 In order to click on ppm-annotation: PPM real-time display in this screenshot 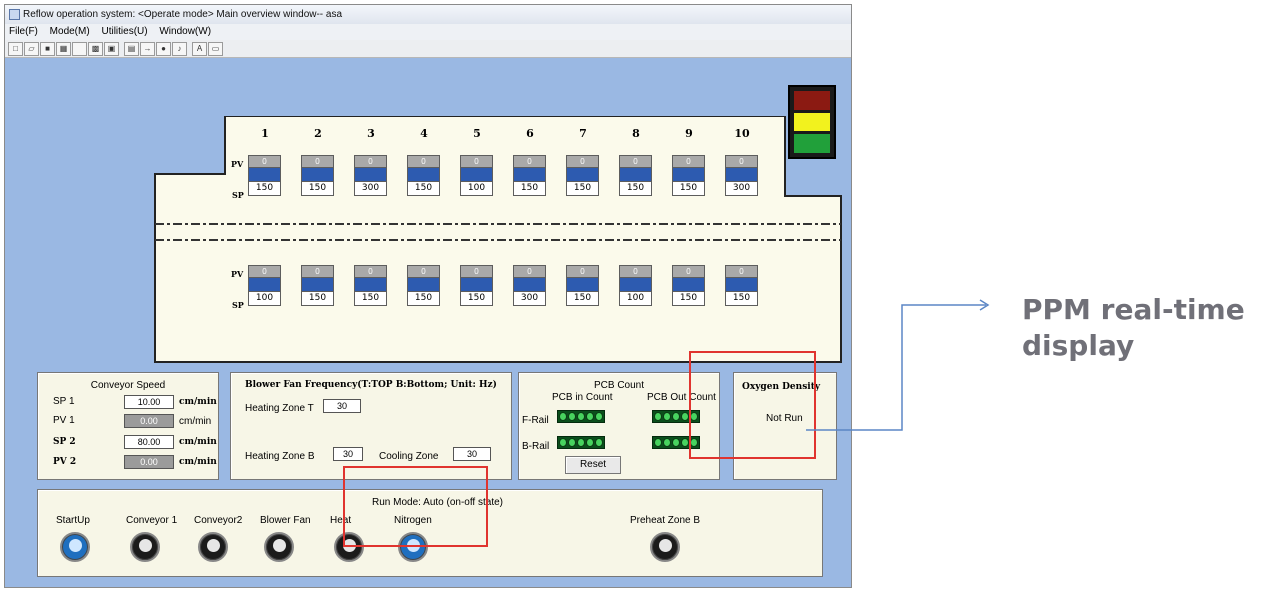, I will do `click(1133, 328)`.